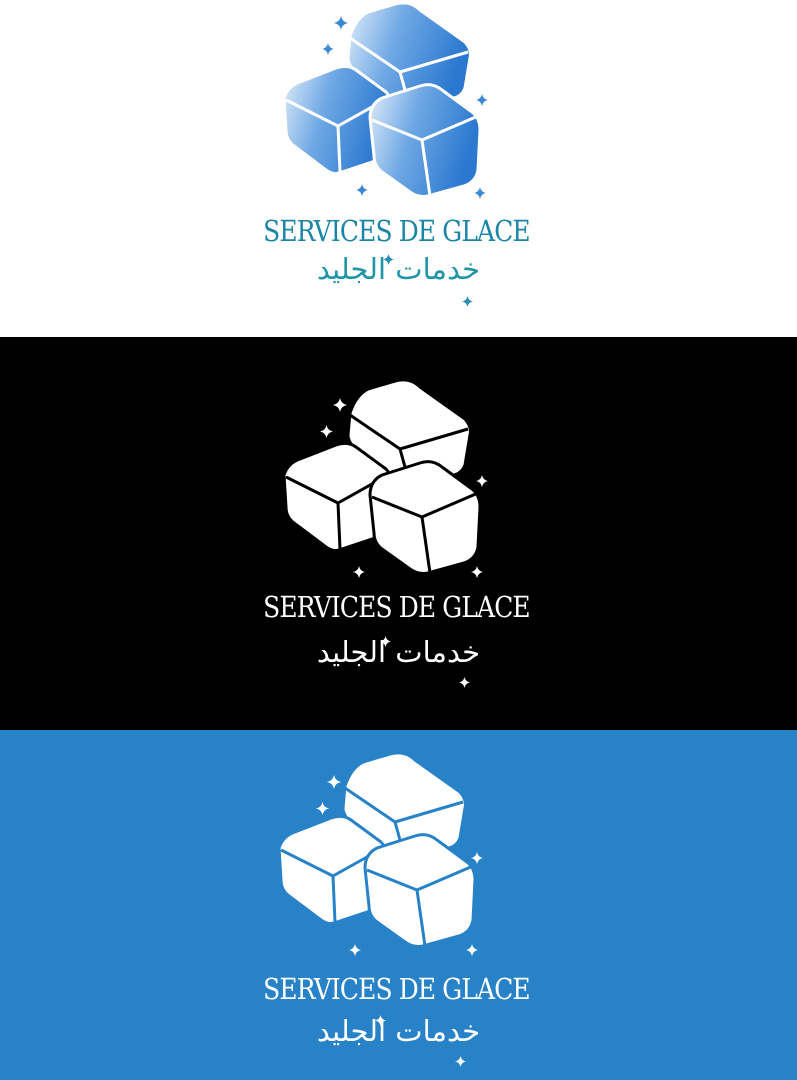 This screenshot has height=1080, width=797. Describe the element at coordinates (377, 849) in the screenshot. I see `ice-cubes-icon` at that location.